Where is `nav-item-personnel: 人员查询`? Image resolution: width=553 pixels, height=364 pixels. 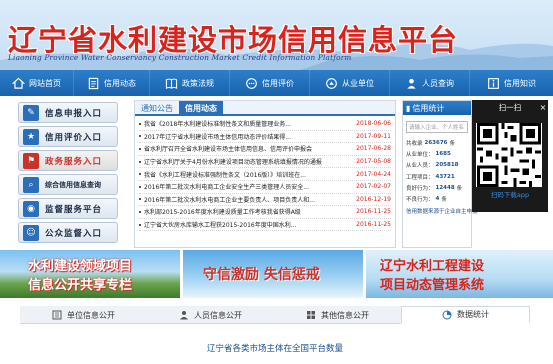
nav-item-personnel: 人员查询 is located at coordinates (430, 83).